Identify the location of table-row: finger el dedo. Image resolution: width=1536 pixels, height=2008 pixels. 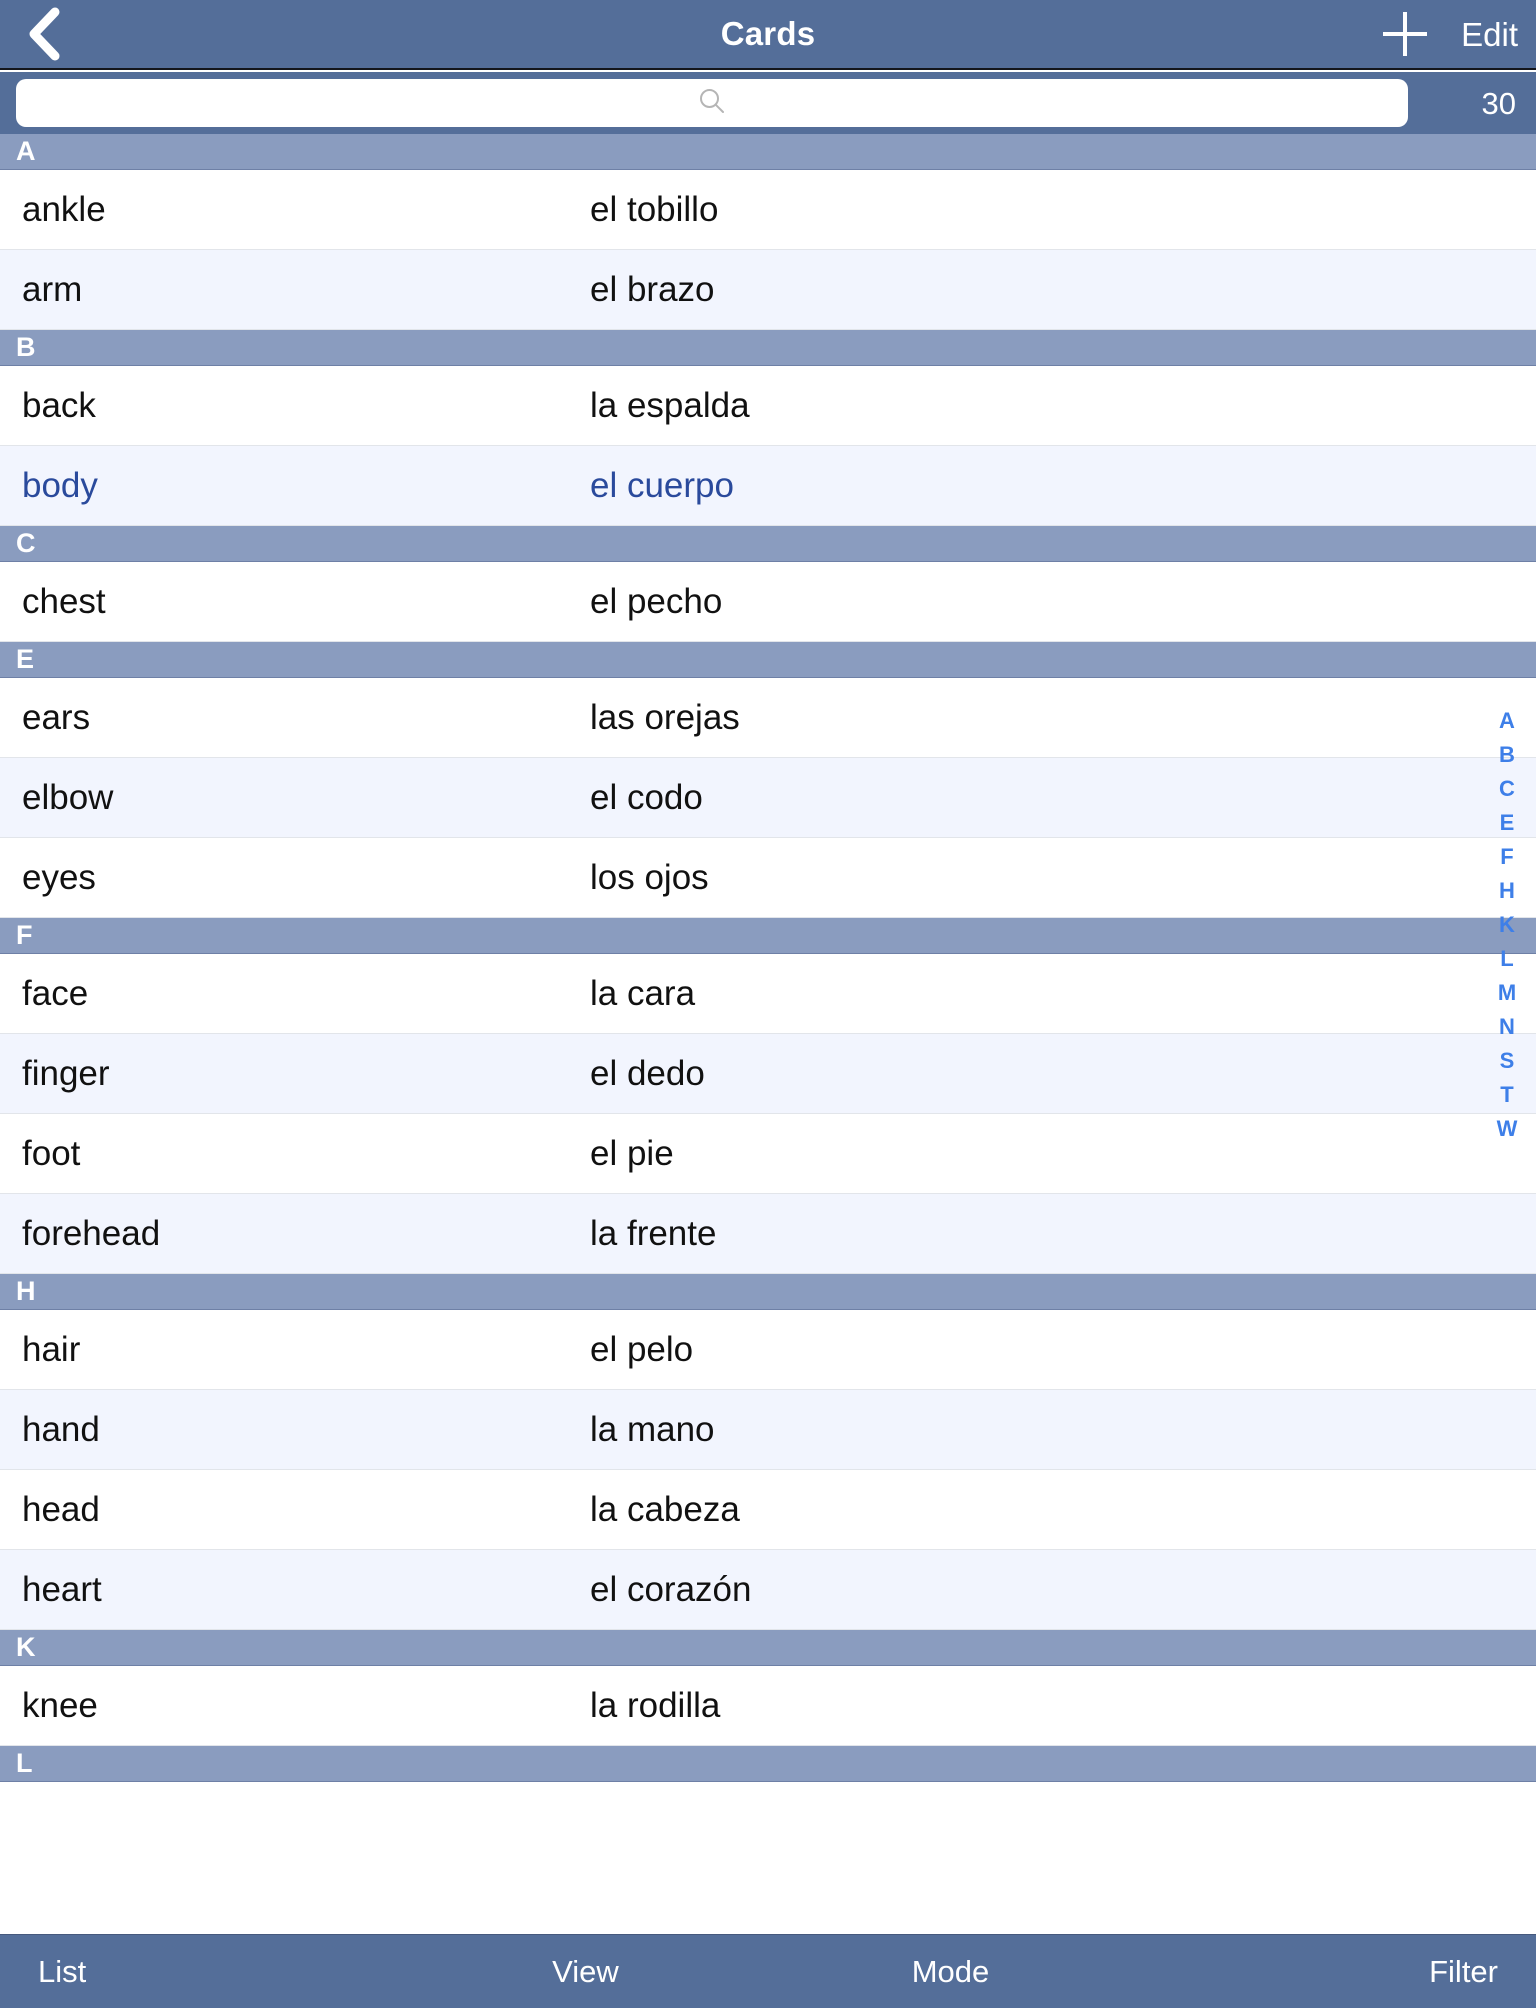
(768, 1074).